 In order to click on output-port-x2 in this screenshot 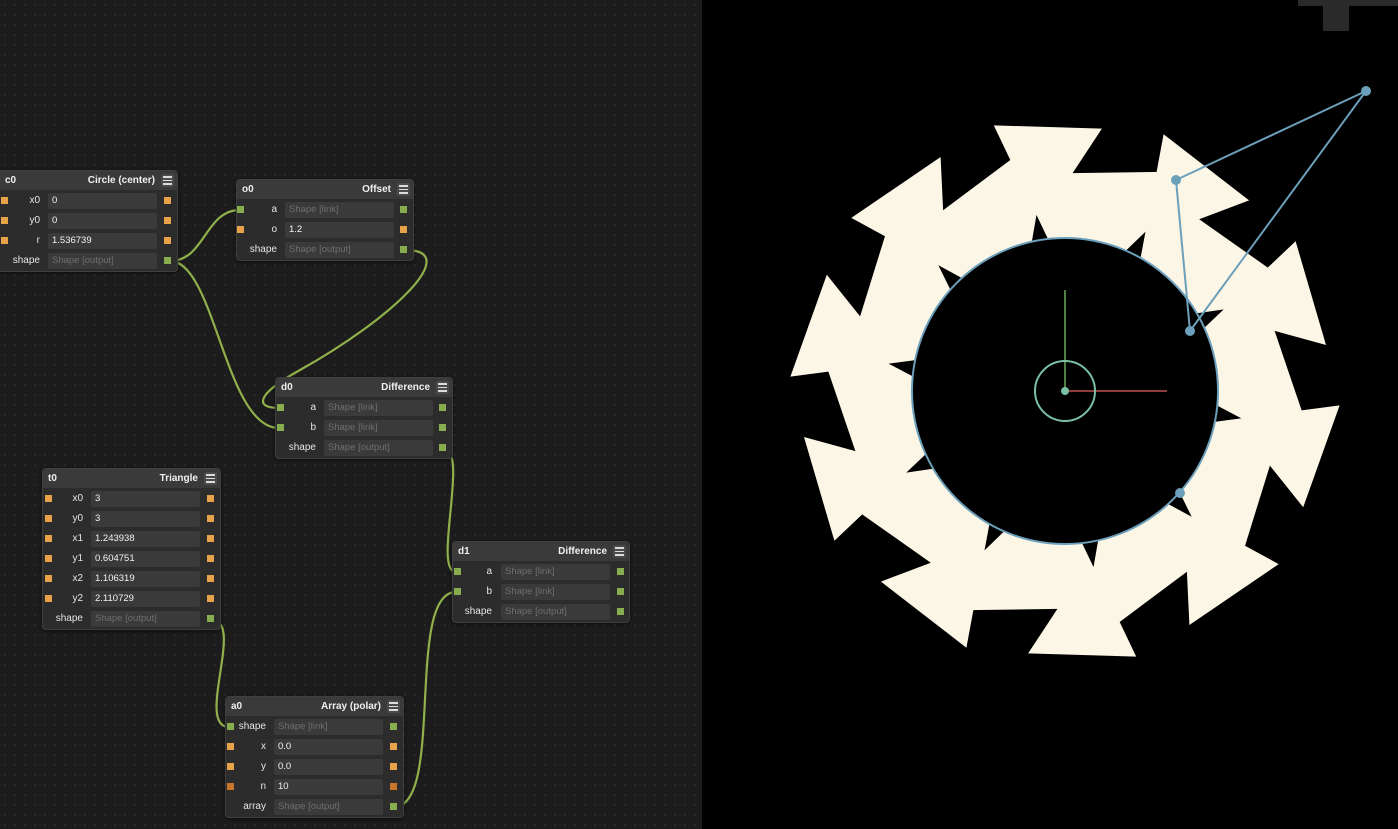, I will do `click(210, 578)`.